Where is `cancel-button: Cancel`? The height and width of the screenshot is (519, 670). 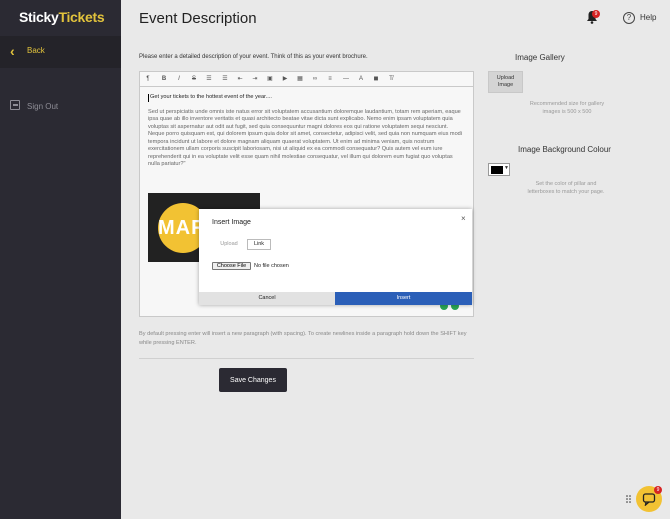
cancel-button: Cancel is located at coordinates (267, 298).